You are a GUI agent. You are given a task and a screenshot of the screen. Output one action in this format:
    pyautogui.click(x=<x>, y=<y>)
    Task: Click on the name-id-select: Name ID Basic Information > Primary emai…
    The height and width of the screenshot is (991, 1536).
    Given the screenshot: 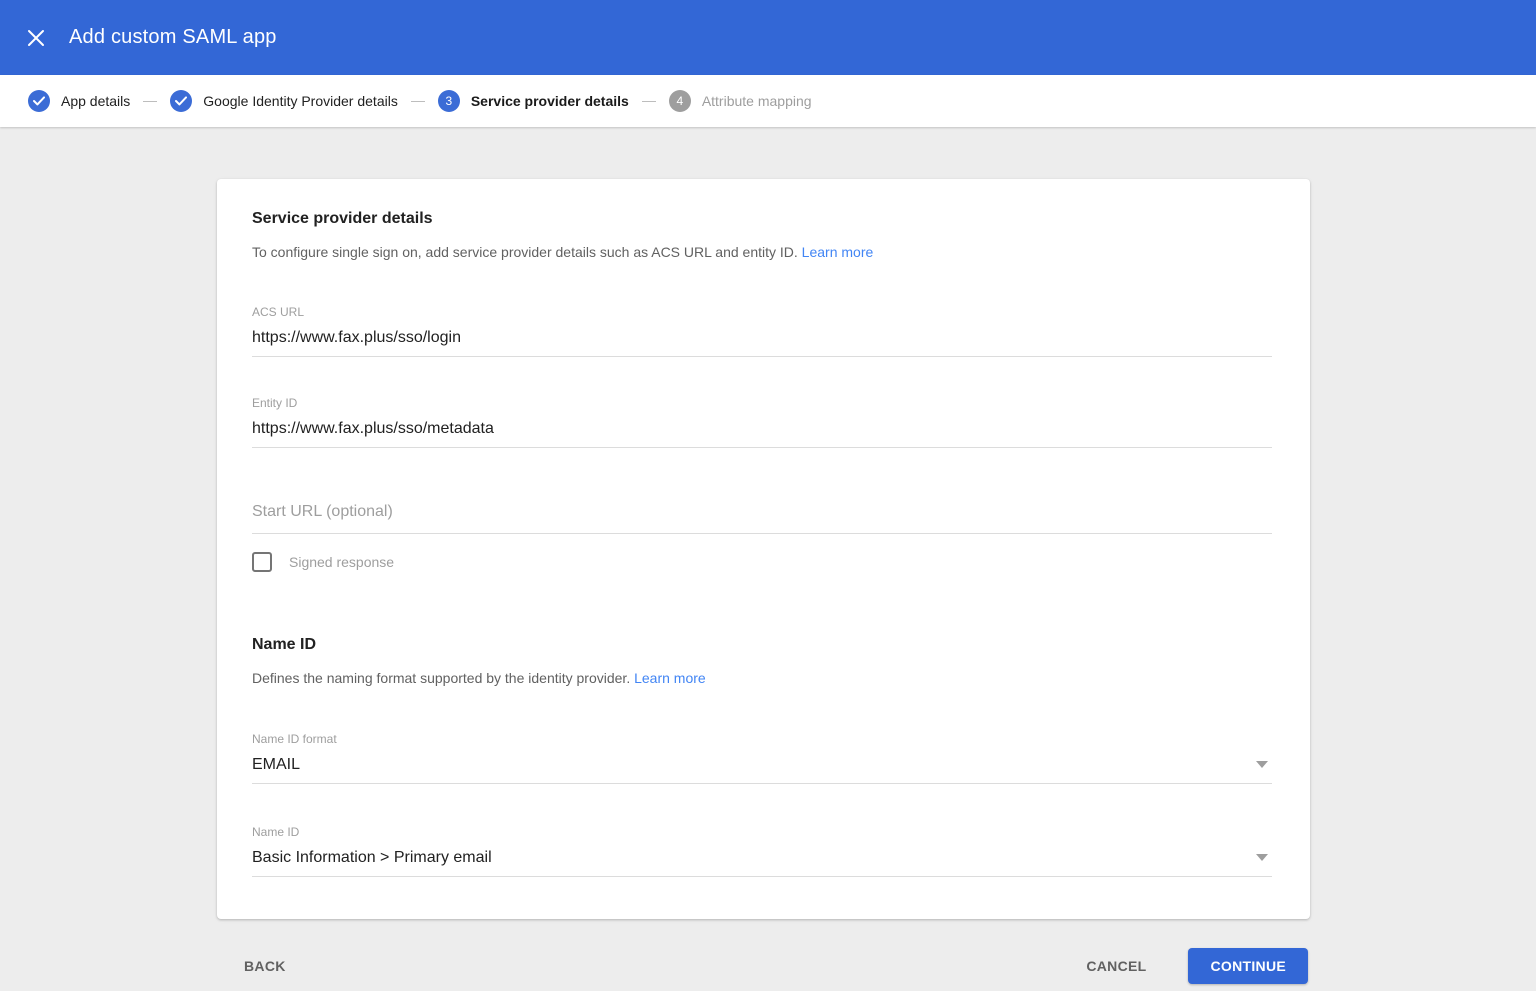 What is the action you would take?
    pyautogui.click(x=762, y=851)
    